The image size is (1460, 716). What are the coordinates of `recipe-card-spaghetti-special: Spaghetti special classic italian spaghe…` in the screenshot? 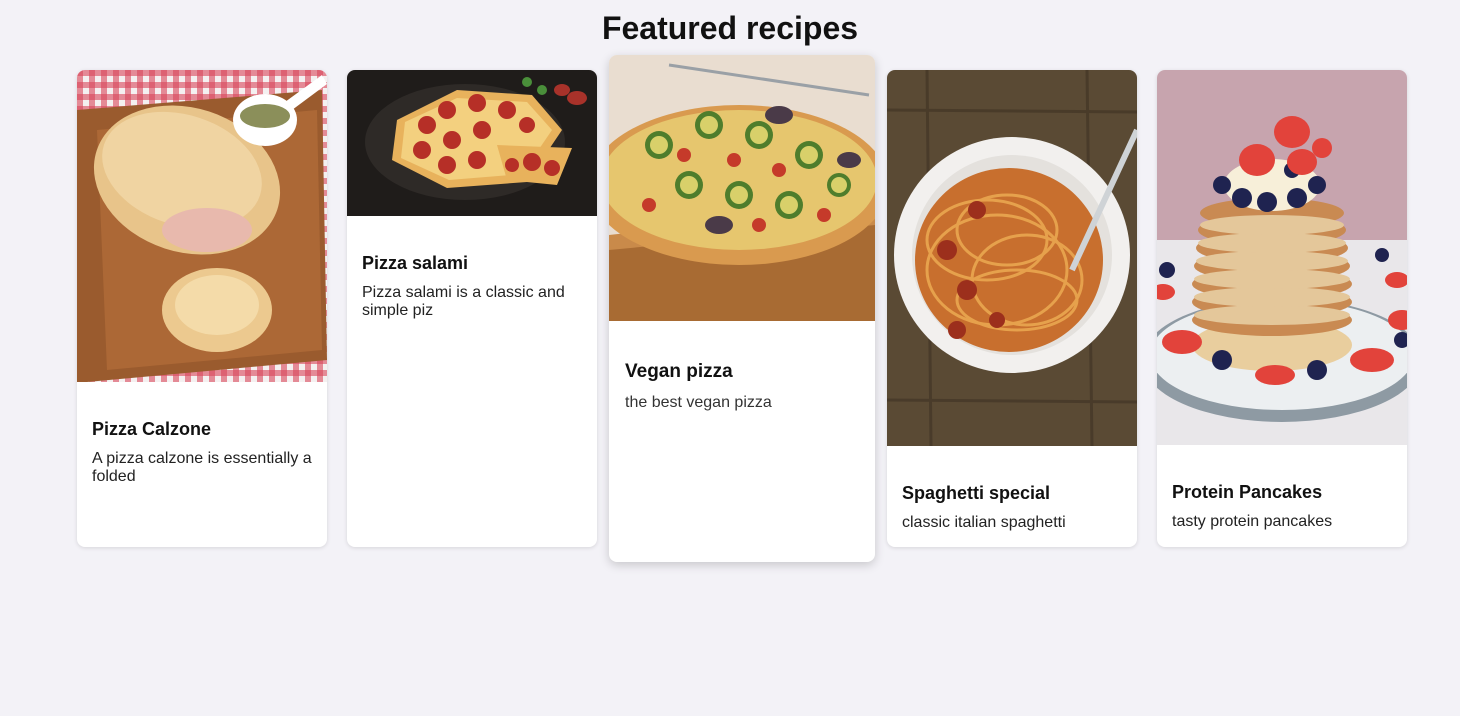 It's located at (1012, 308).